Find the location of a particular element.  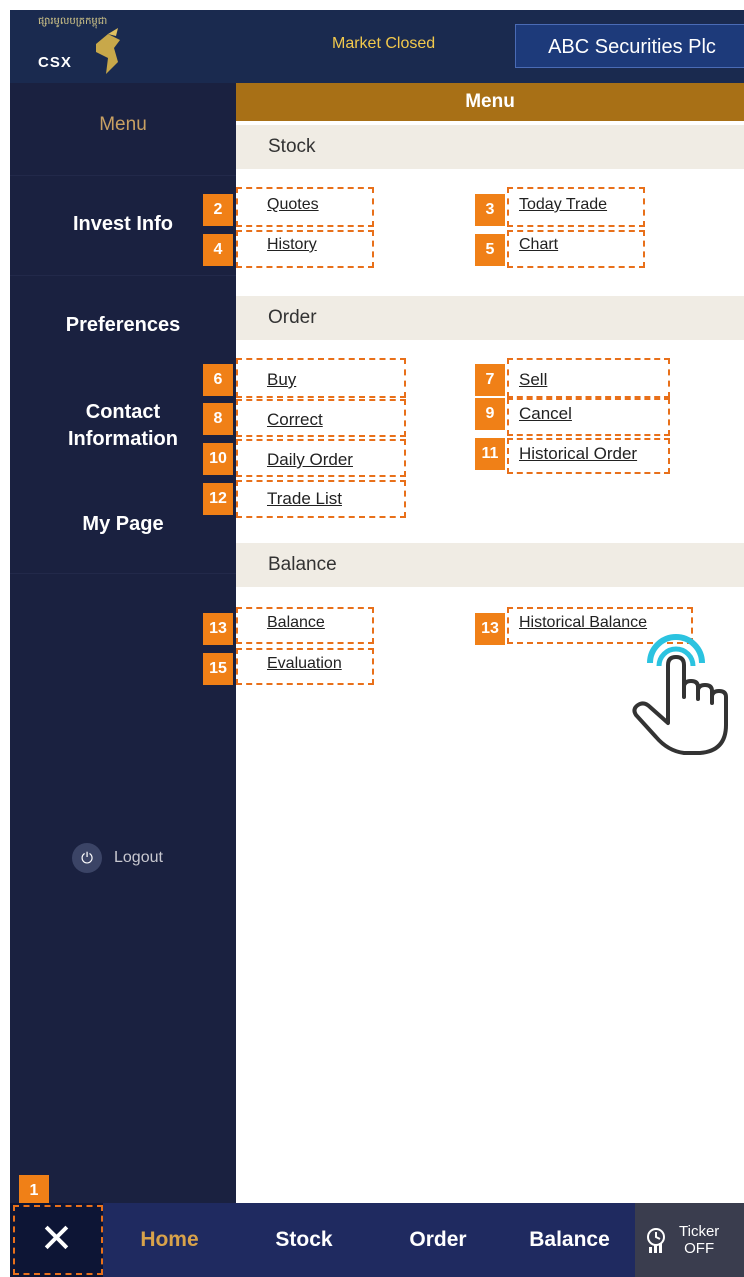

sidebar-item-my-page: My Page is located at coordinates (123, 524).